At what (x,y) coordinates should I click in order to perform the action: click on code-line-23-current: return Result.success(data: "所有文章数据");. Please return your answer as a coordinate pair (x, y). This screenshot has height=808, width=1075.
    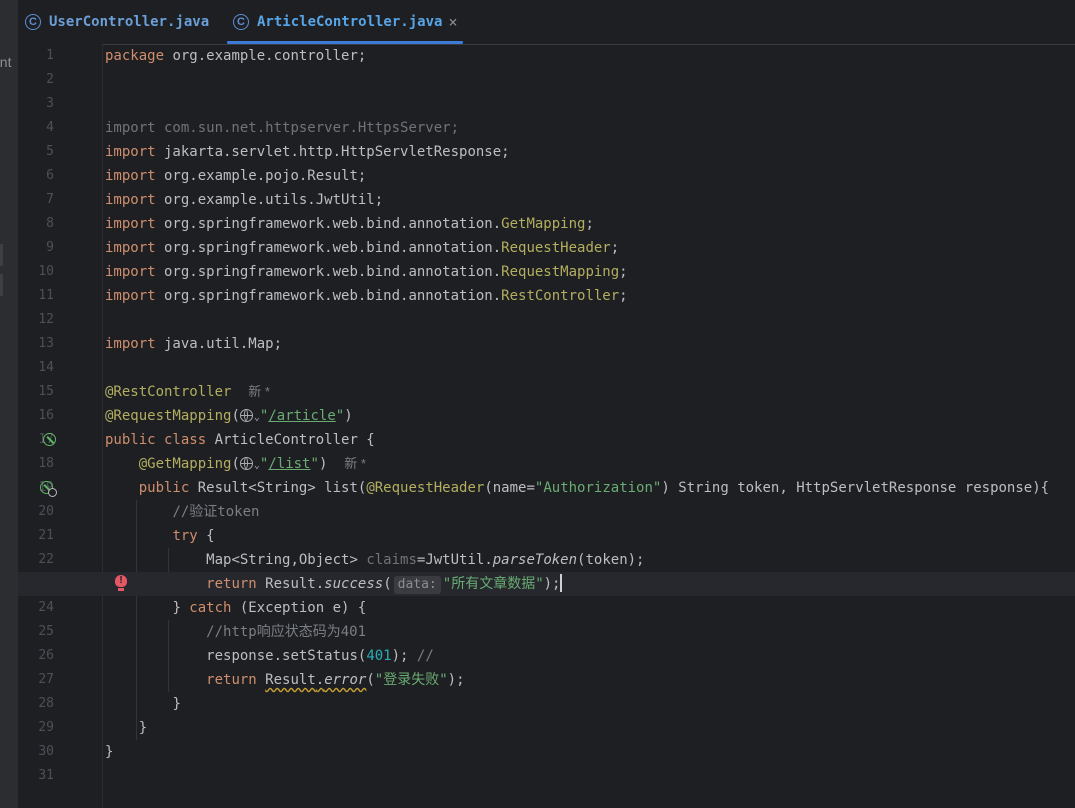
    Looking at the image, I should click on (546, 584).